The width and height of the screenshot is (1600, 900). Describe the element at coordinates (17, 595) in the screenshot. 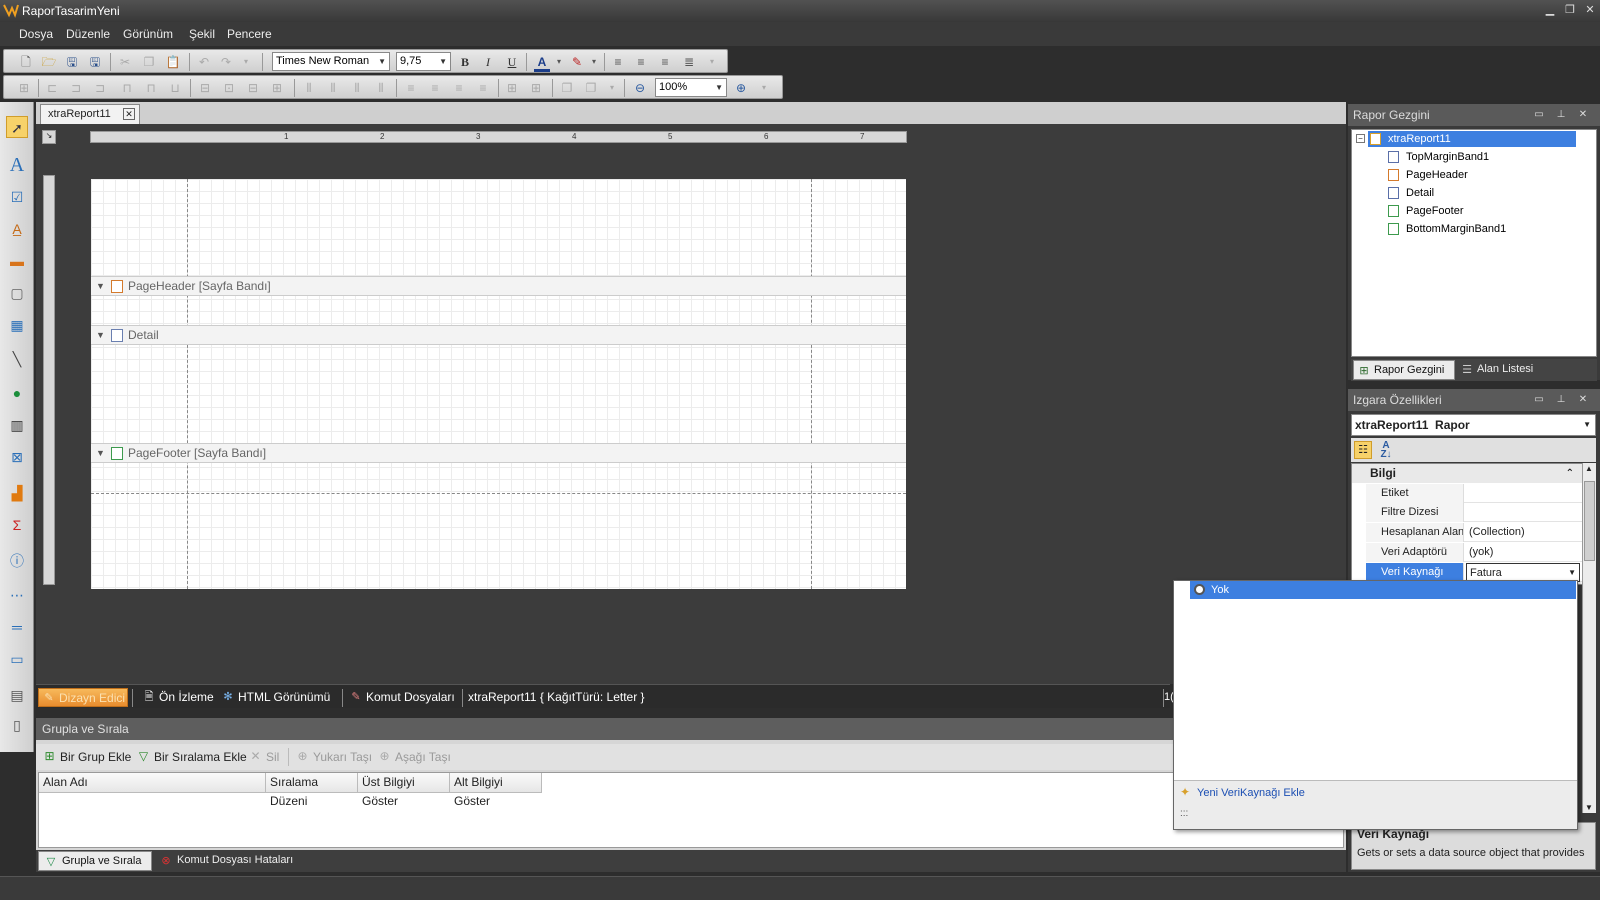

I see `page-break-tool-icon: ⋯` at that location.